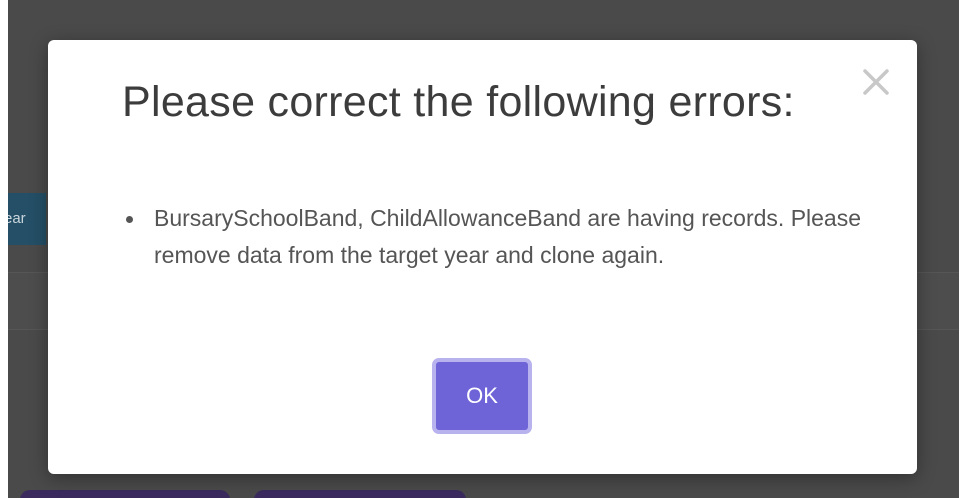  Describe the element at coordinates (482, 396) in the screenshot. I see `ok-button: OK` at that location.